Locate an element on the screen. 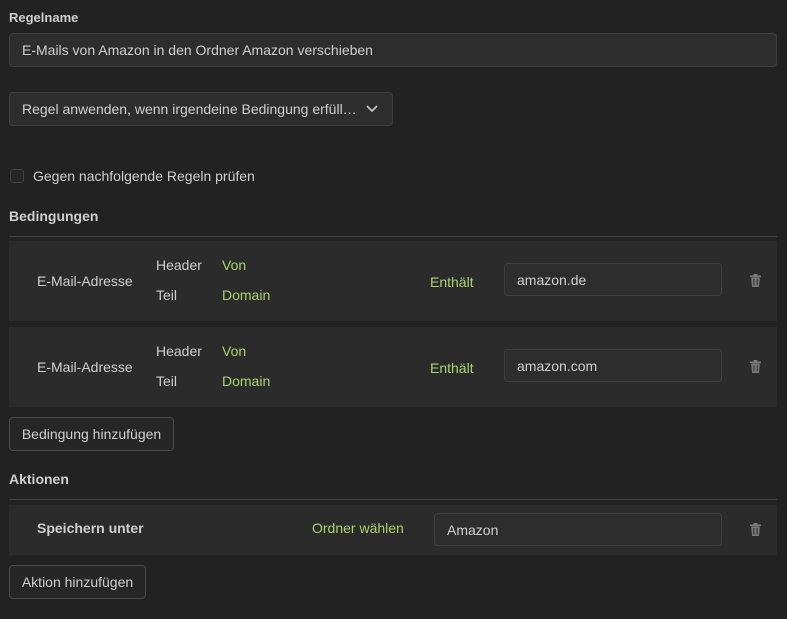  action-type: Speichern unter is located at coordinates (90, 528).